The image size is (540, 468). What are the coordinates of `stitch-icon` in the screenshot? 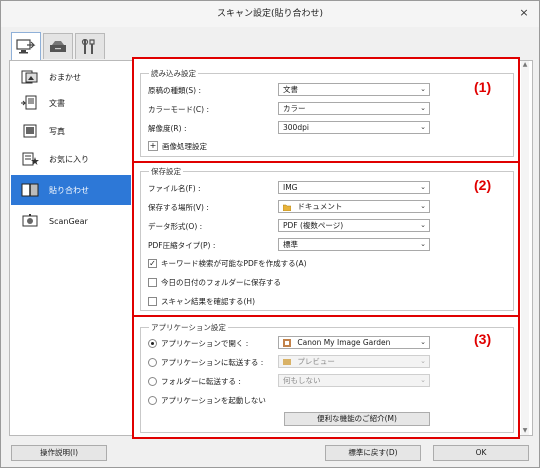 It's located at (30, 190).